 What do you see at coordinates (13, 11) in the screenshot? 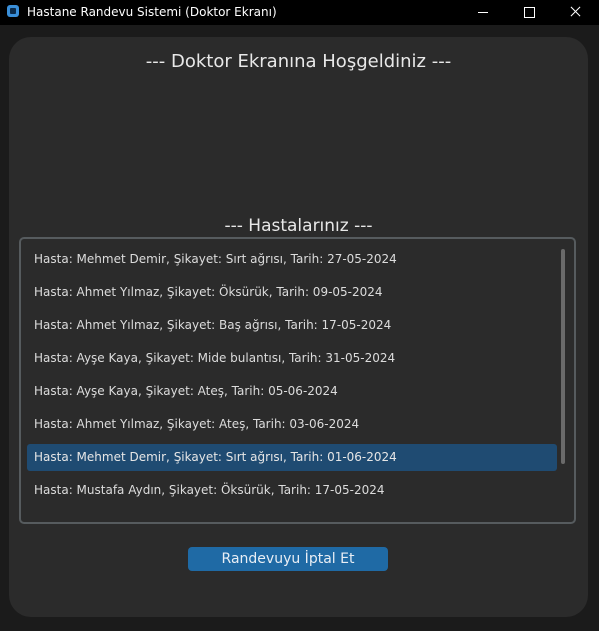
I see `app-icon` at bounding box center [13, 11].